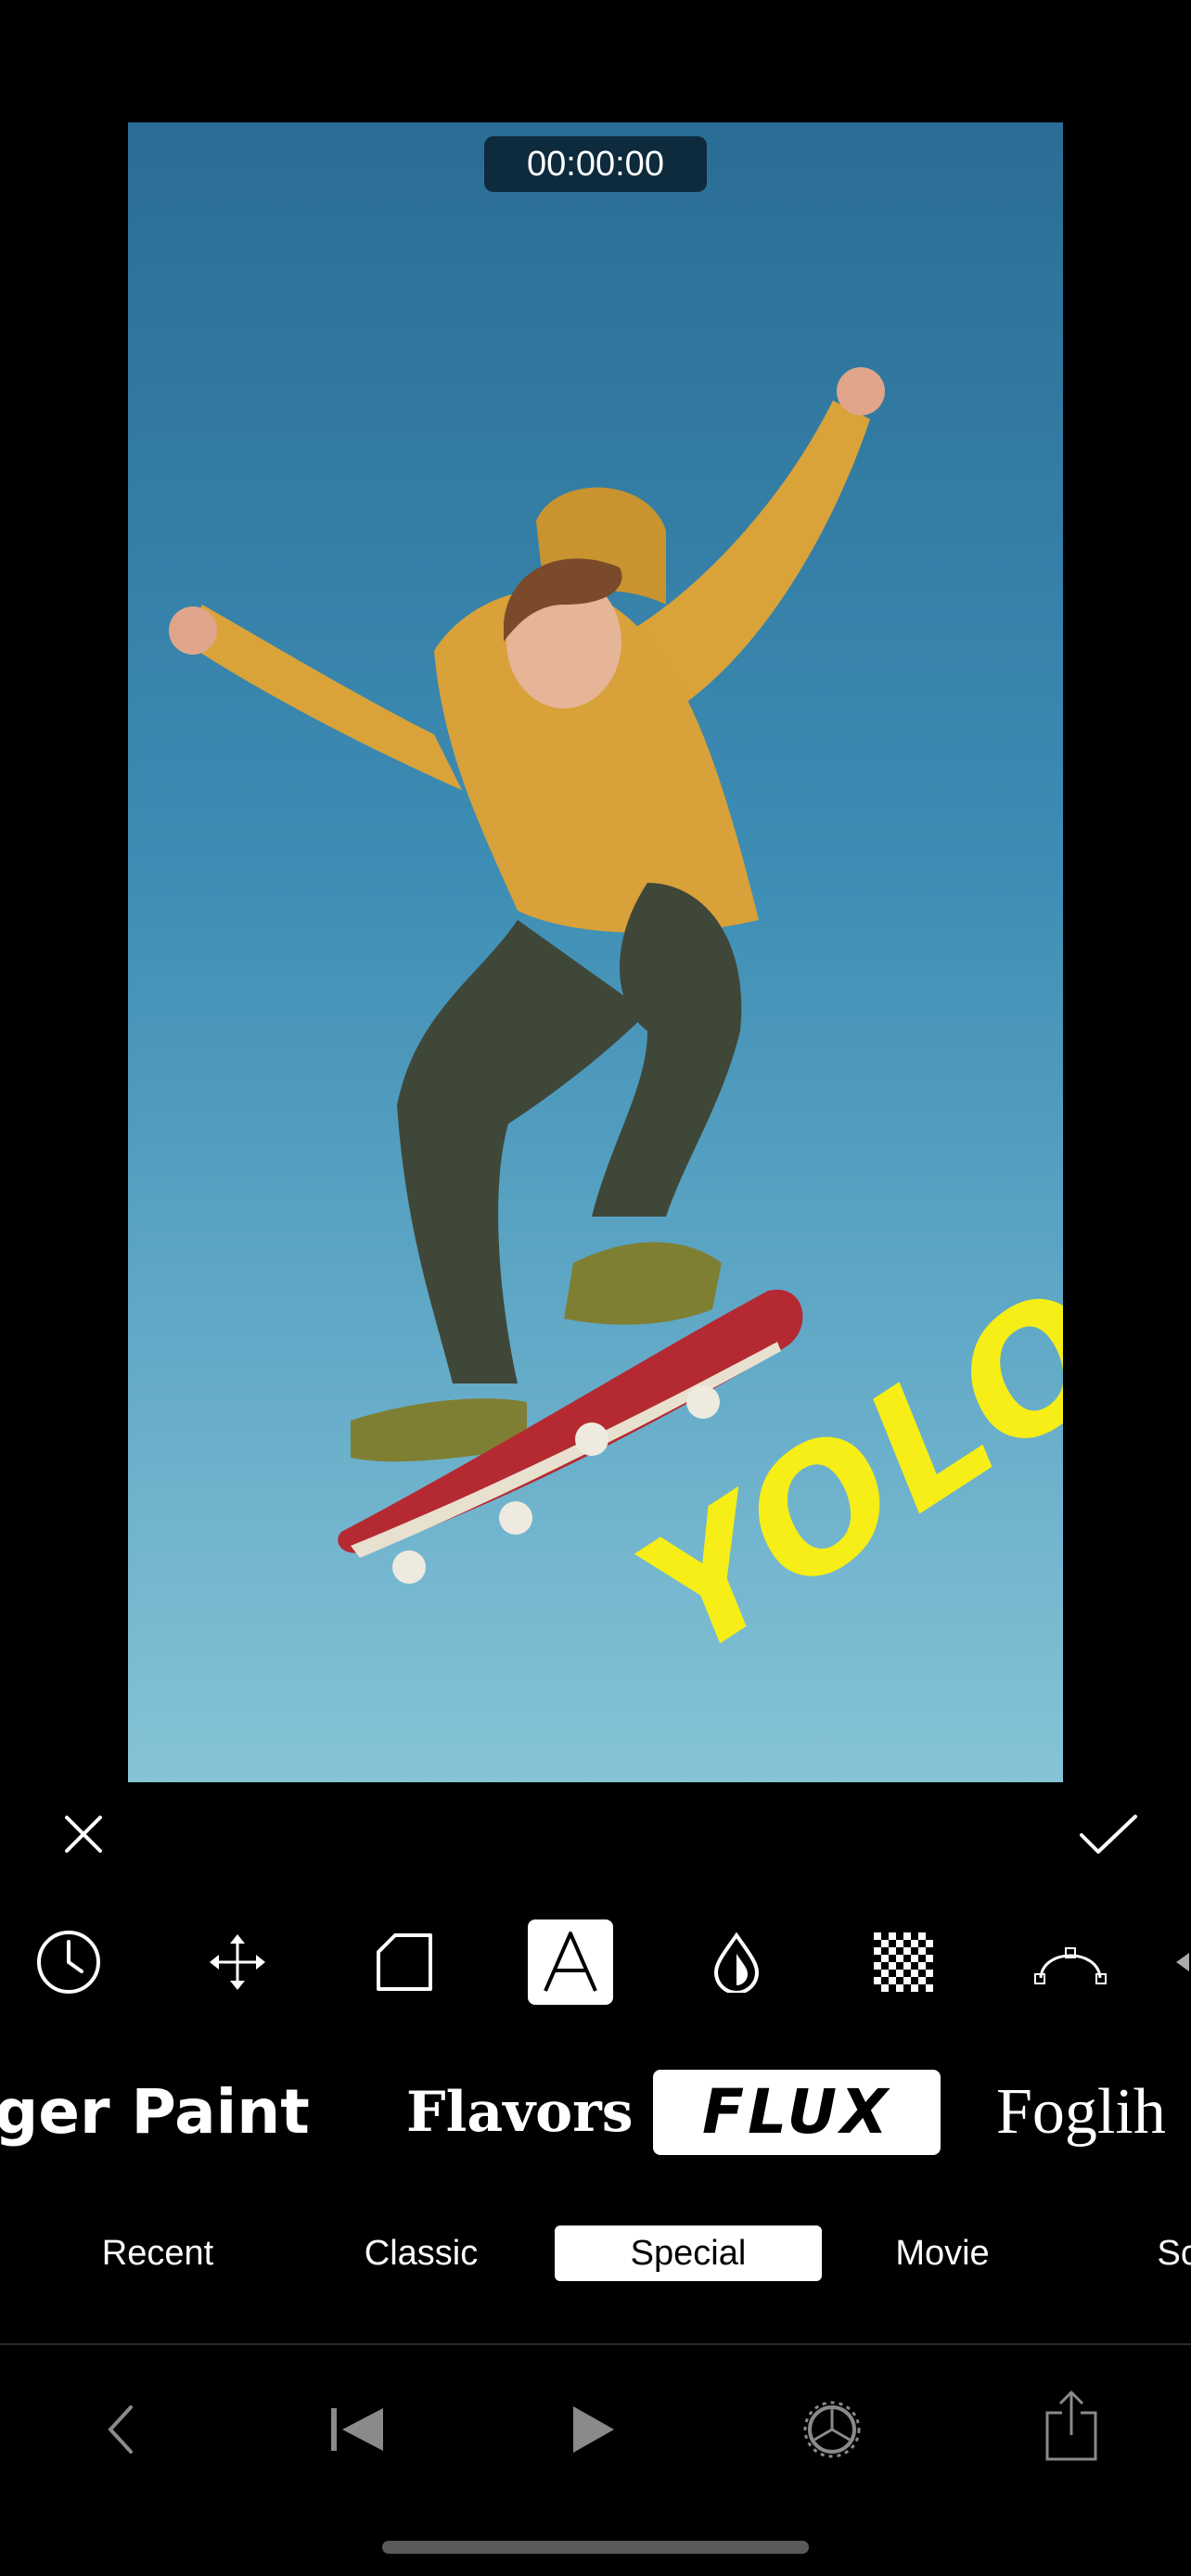 The image size is (1191, 2576). I want to click on font-item-foglih: Foglih, so click(1093, 2112).